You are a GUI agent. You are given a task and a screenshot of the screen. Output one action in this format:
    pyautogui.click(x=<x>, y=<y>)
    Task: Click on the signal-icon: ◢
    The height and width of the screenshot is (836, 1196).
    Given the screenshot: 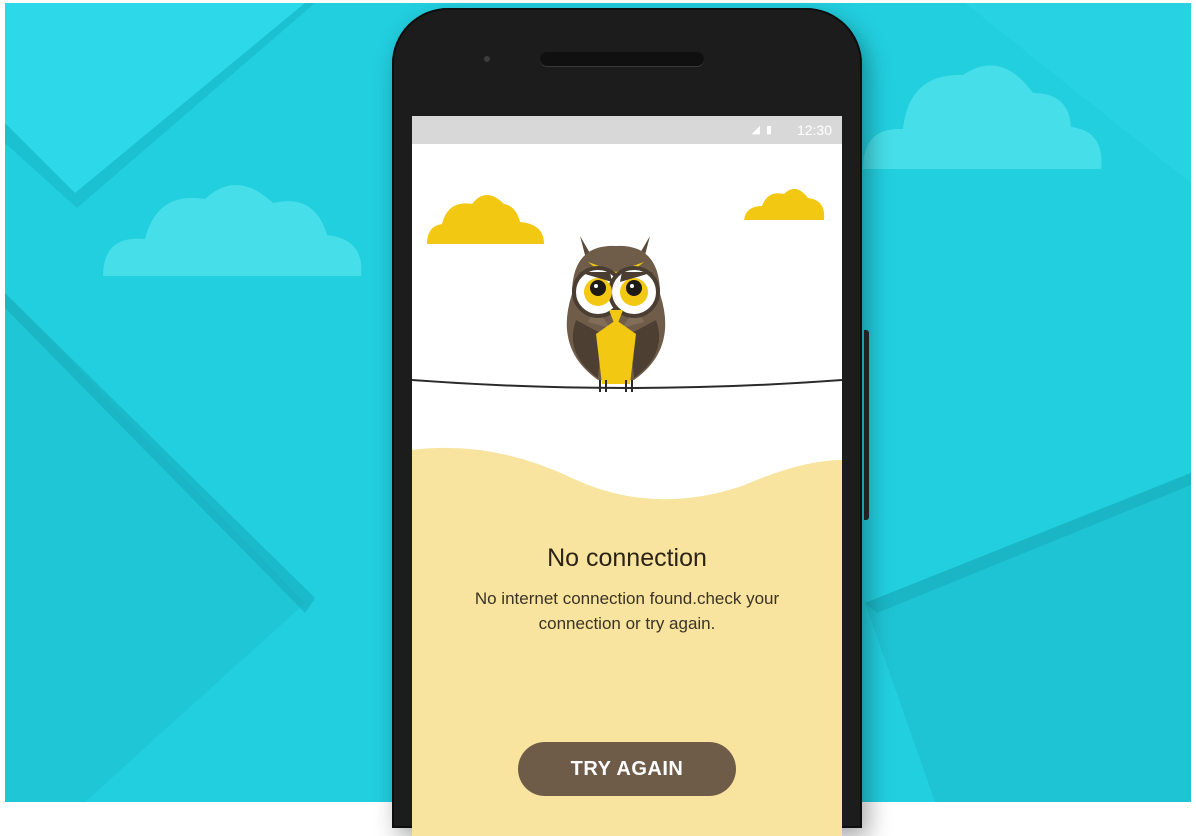 What is the action you would take?
    pyautogui.click(x=758, y=130)
    